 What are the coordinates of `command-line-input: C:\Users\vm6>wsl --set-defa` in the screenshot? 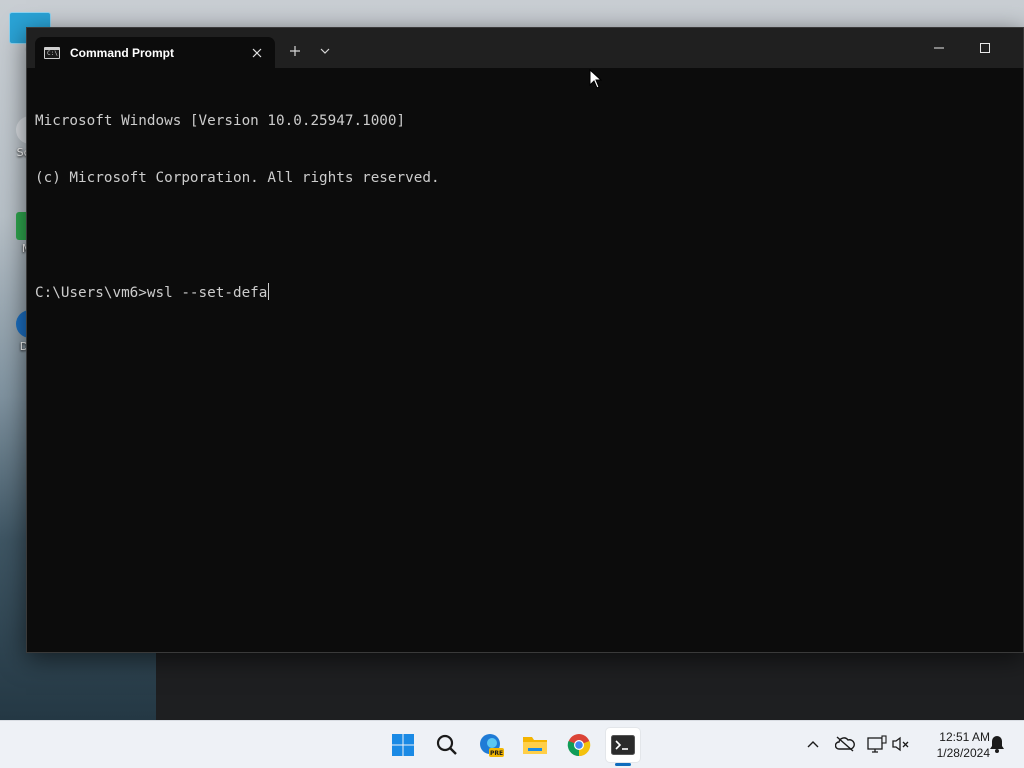 It's located at (525, 292).